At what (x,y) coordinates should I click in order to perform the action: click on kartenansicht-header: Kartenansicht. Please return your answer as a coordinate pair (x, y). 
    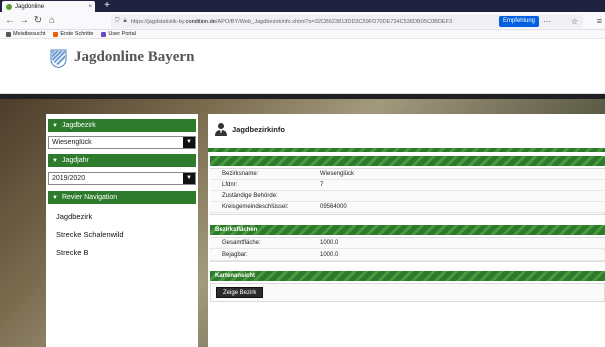
    Looking at the image, I should click on (407, 276).